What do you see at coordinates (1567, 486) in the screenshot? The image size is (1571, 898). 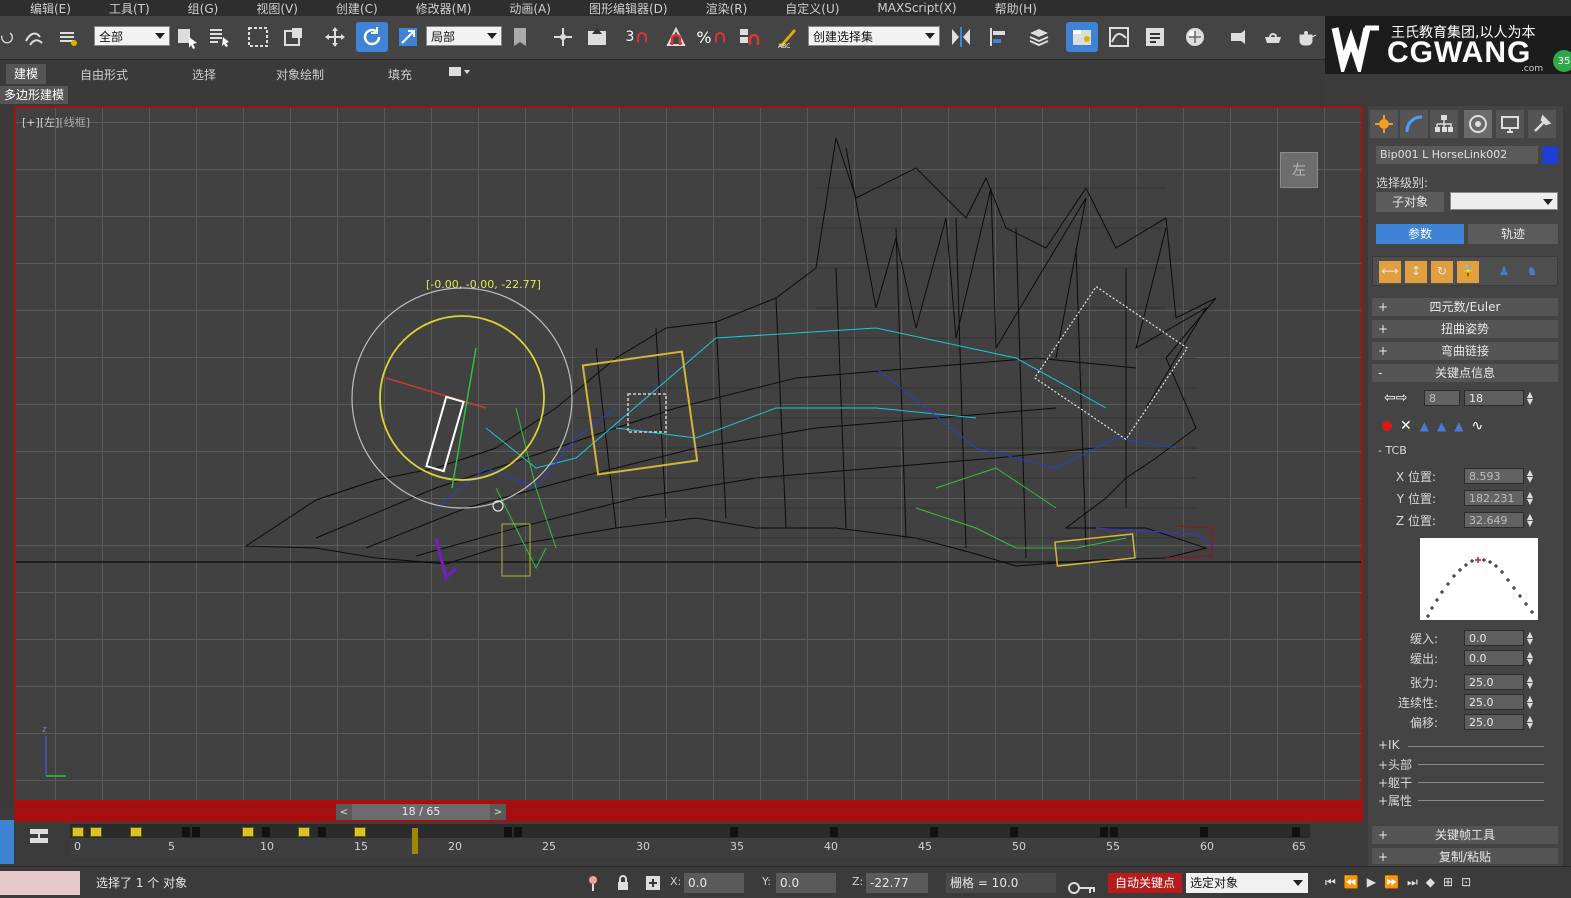 I see `command-panel-scrollbar` at bounding box center [1567, 486].